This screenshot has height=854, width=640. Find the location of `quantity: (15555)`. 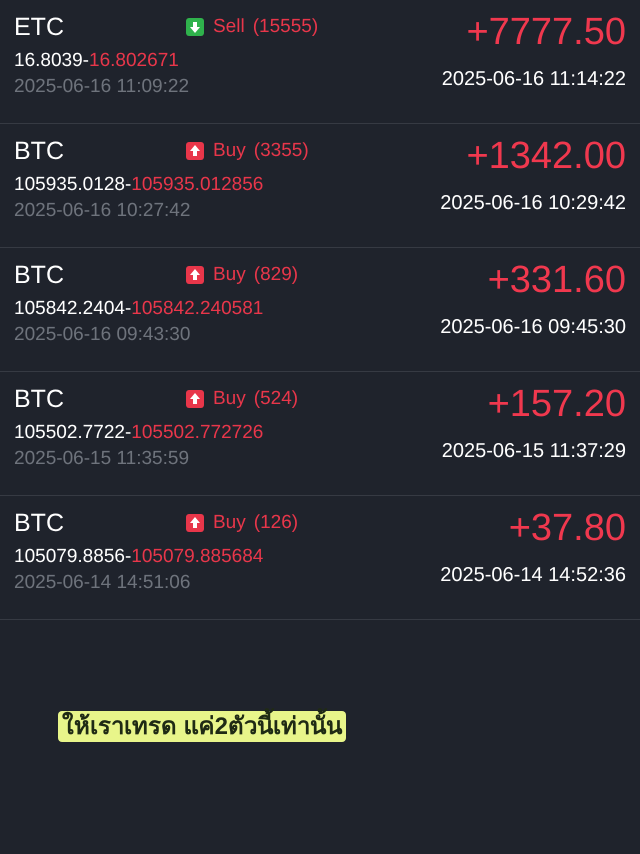

quantity: (15555) is located at coordinates (285, 27).